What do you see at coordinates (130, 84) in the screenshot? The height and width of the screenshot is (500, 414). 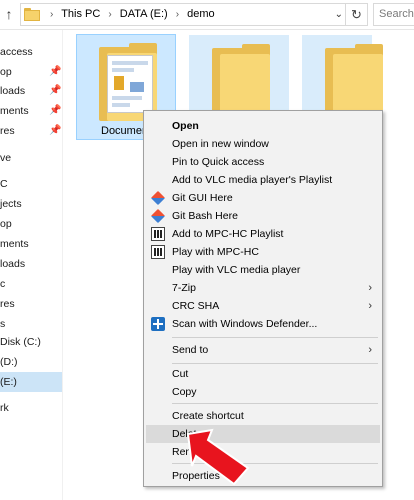 I see `document-preview-icon` at bounding box center [130, 84].